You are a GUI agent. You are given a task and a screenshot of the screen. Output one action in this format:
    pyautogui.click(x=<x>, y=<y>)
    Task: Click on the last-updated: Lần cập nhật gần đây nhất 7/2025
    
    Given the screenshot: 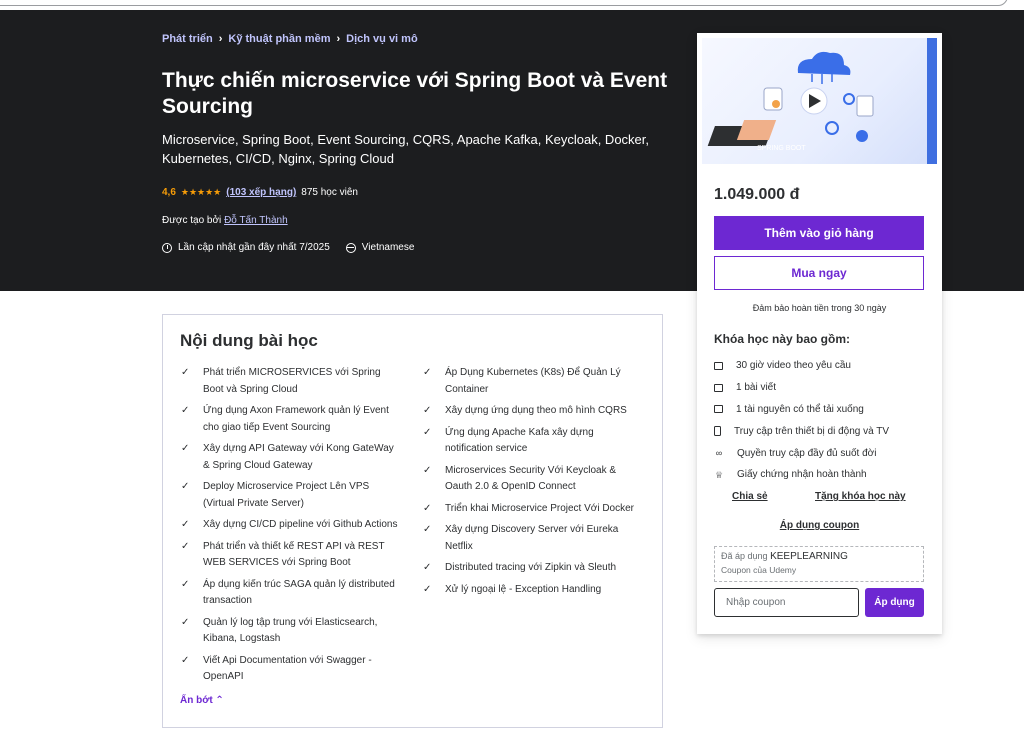 What is the action you would take?
    pyautogui.click(x=254, y=247)
    